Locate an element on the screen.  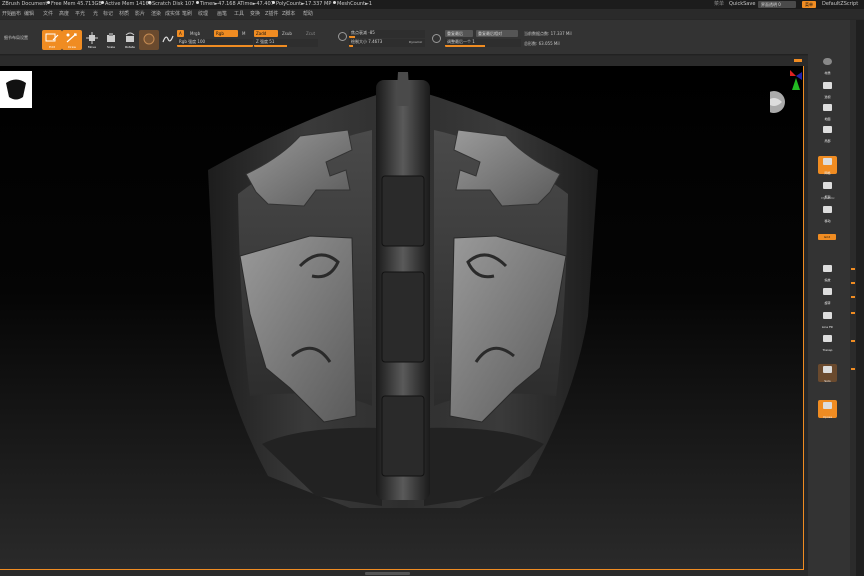
shelf-button-solo: Solo is located at coordinates (827, 373).